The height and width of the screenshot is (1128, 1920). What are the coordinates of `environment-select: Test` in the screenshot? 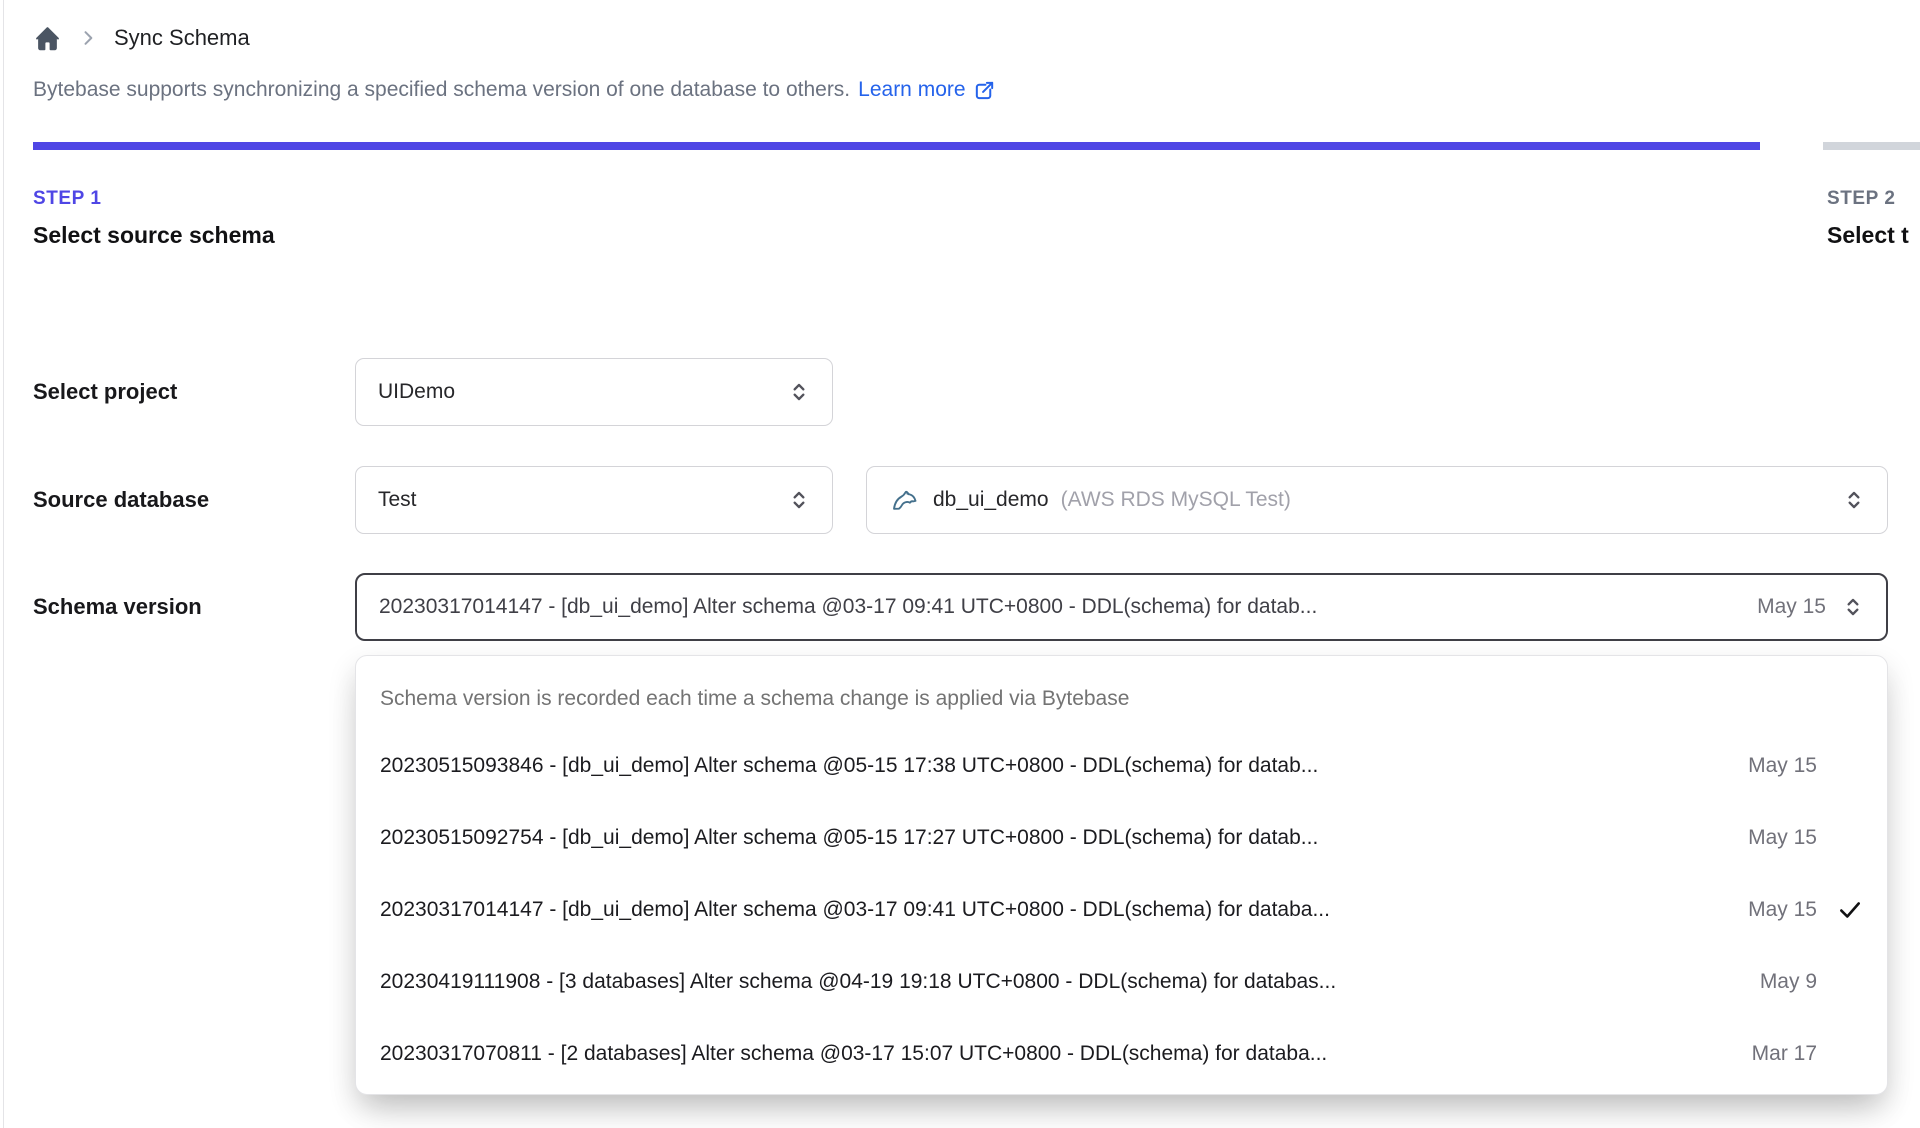 It's located at (594, 500).